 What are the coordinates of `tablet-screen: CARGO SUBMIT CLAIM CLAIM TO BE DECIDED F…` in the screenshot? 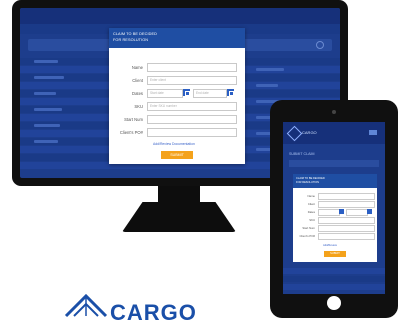 It's located at (334, 208).